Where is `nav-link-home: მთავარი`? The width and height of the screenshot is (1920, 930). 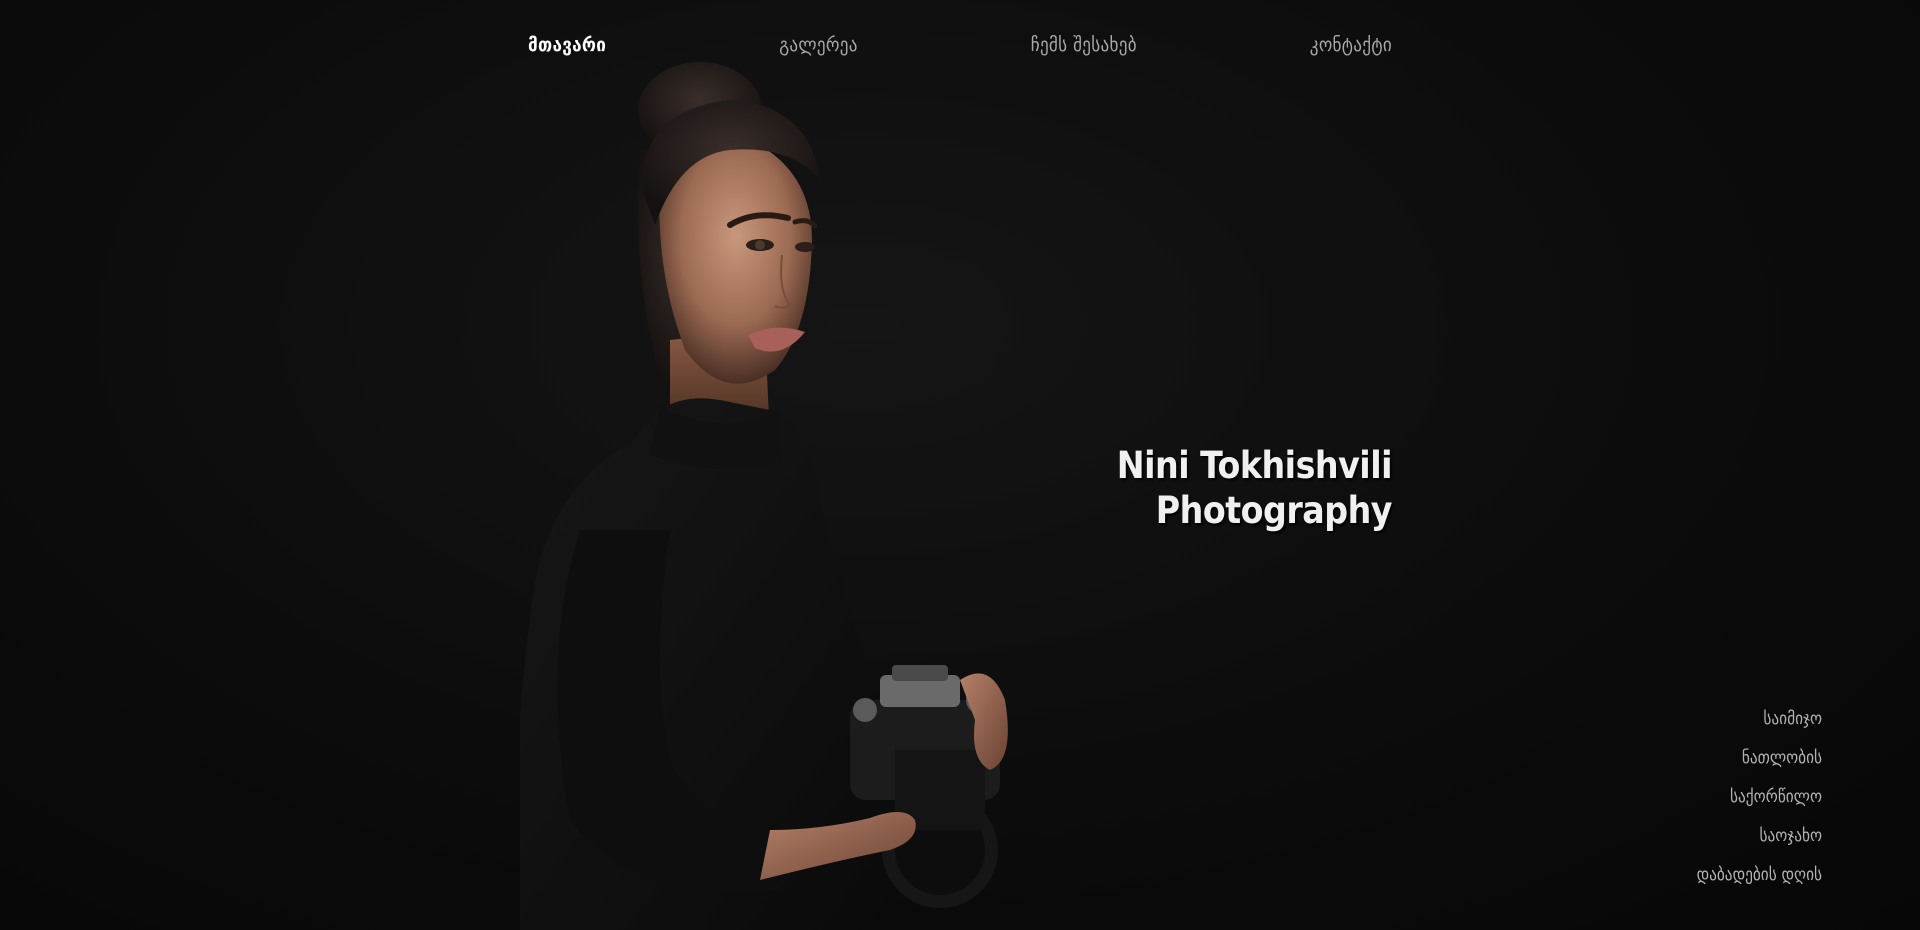 nav-link-home: მთავარი is located at coordinates (567, 45).